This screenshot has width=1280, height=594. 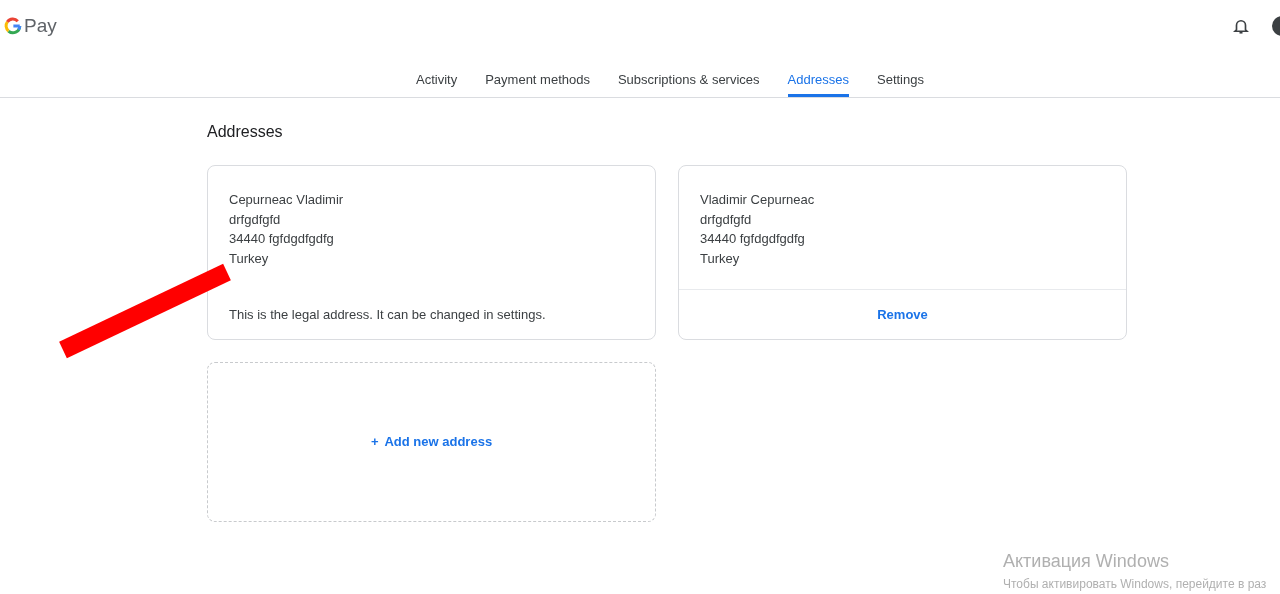 I want to click on nav-tab: Payment methods, so click(x=537, y=74).